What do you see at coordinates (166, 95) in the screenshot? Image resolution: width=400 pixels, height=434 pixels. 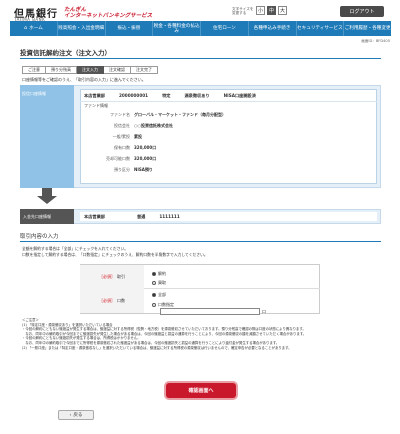 I see `account-type: 特定` at bounding box center [166, 95].